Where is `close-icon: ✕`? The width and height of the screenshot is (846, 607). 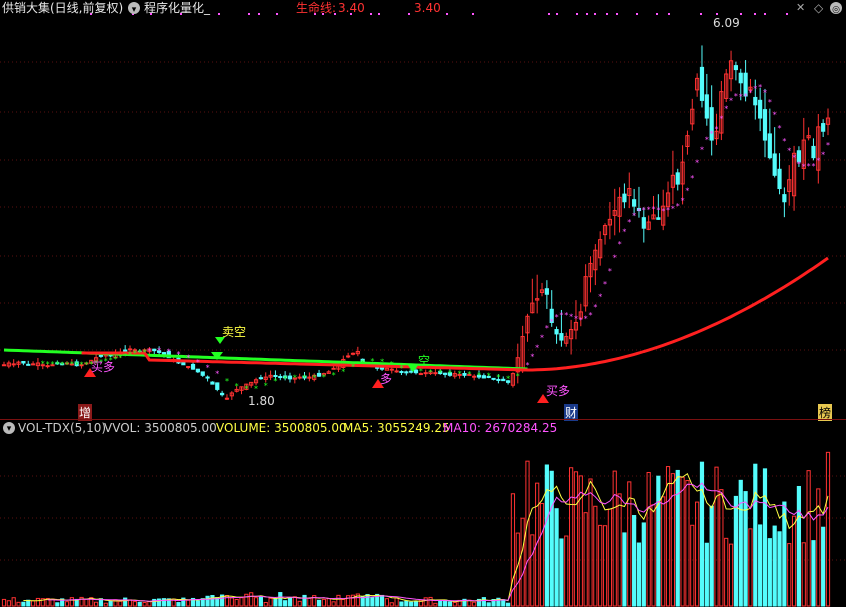
close-icon: ✕ is located at coordinates (800, 8).